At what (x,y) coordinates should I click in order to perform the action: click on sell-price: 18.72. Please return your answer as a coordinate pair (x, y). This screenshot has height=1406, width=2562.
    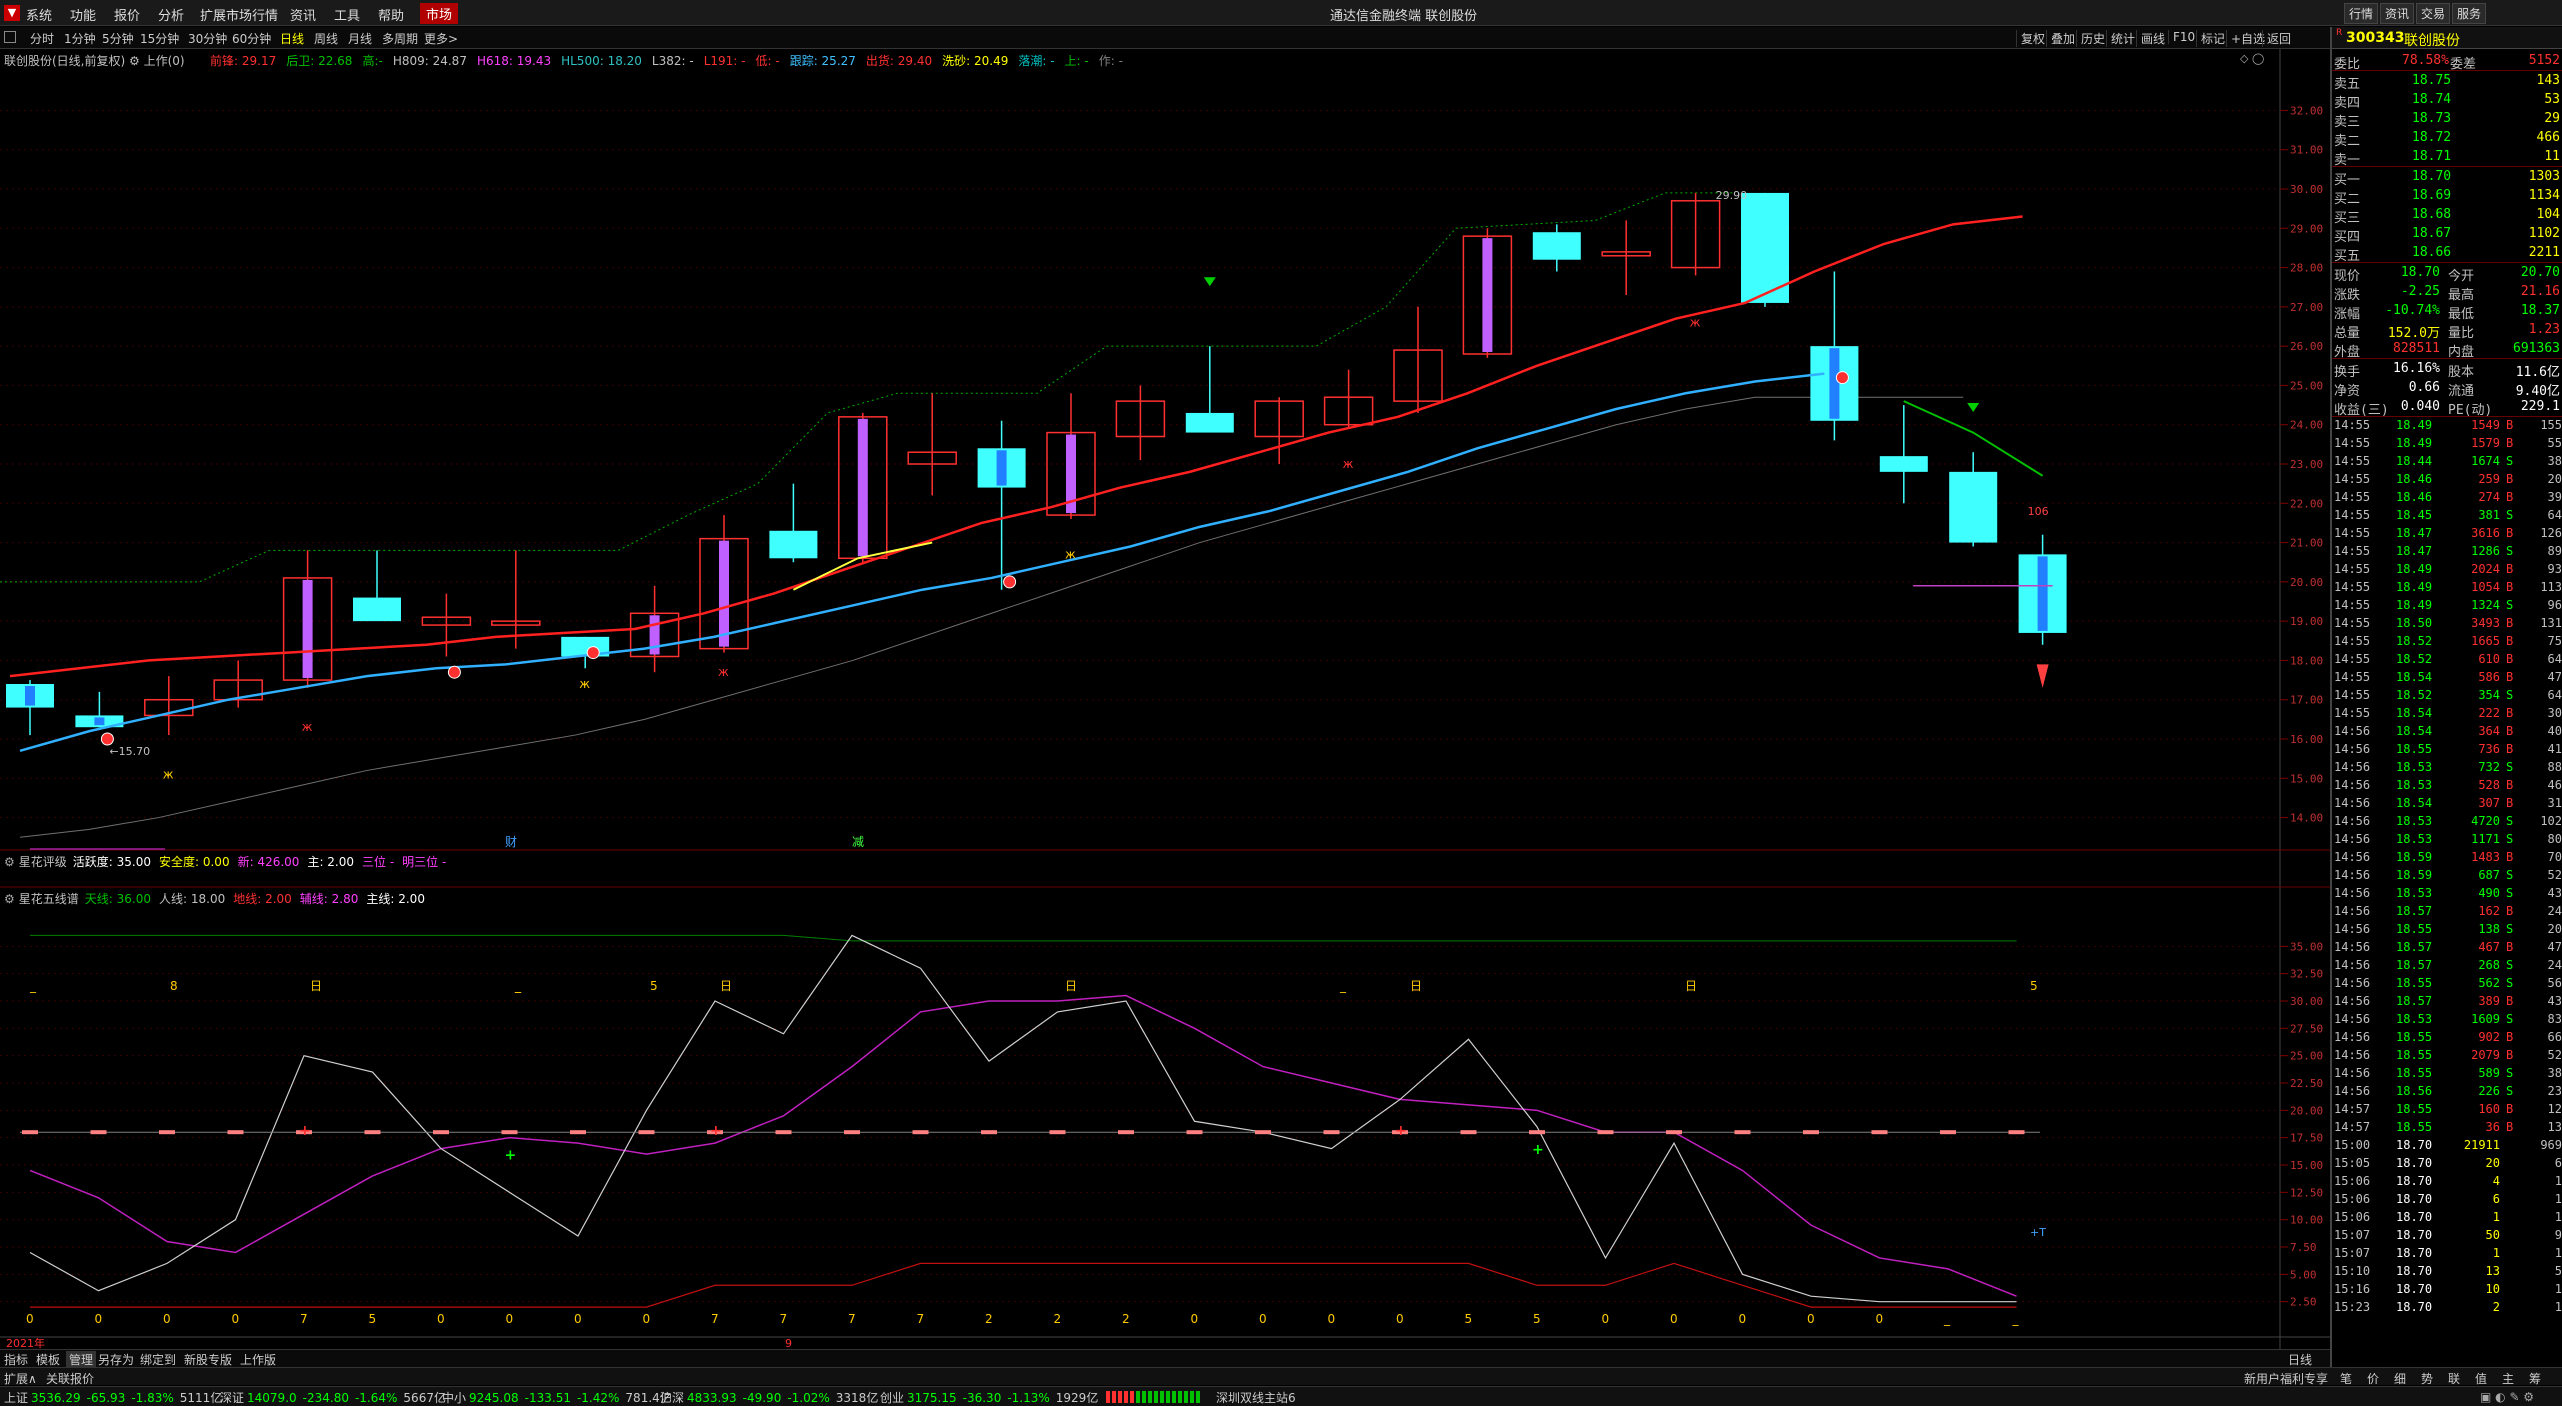
    Looking at the image, I should click on (2432, 137).